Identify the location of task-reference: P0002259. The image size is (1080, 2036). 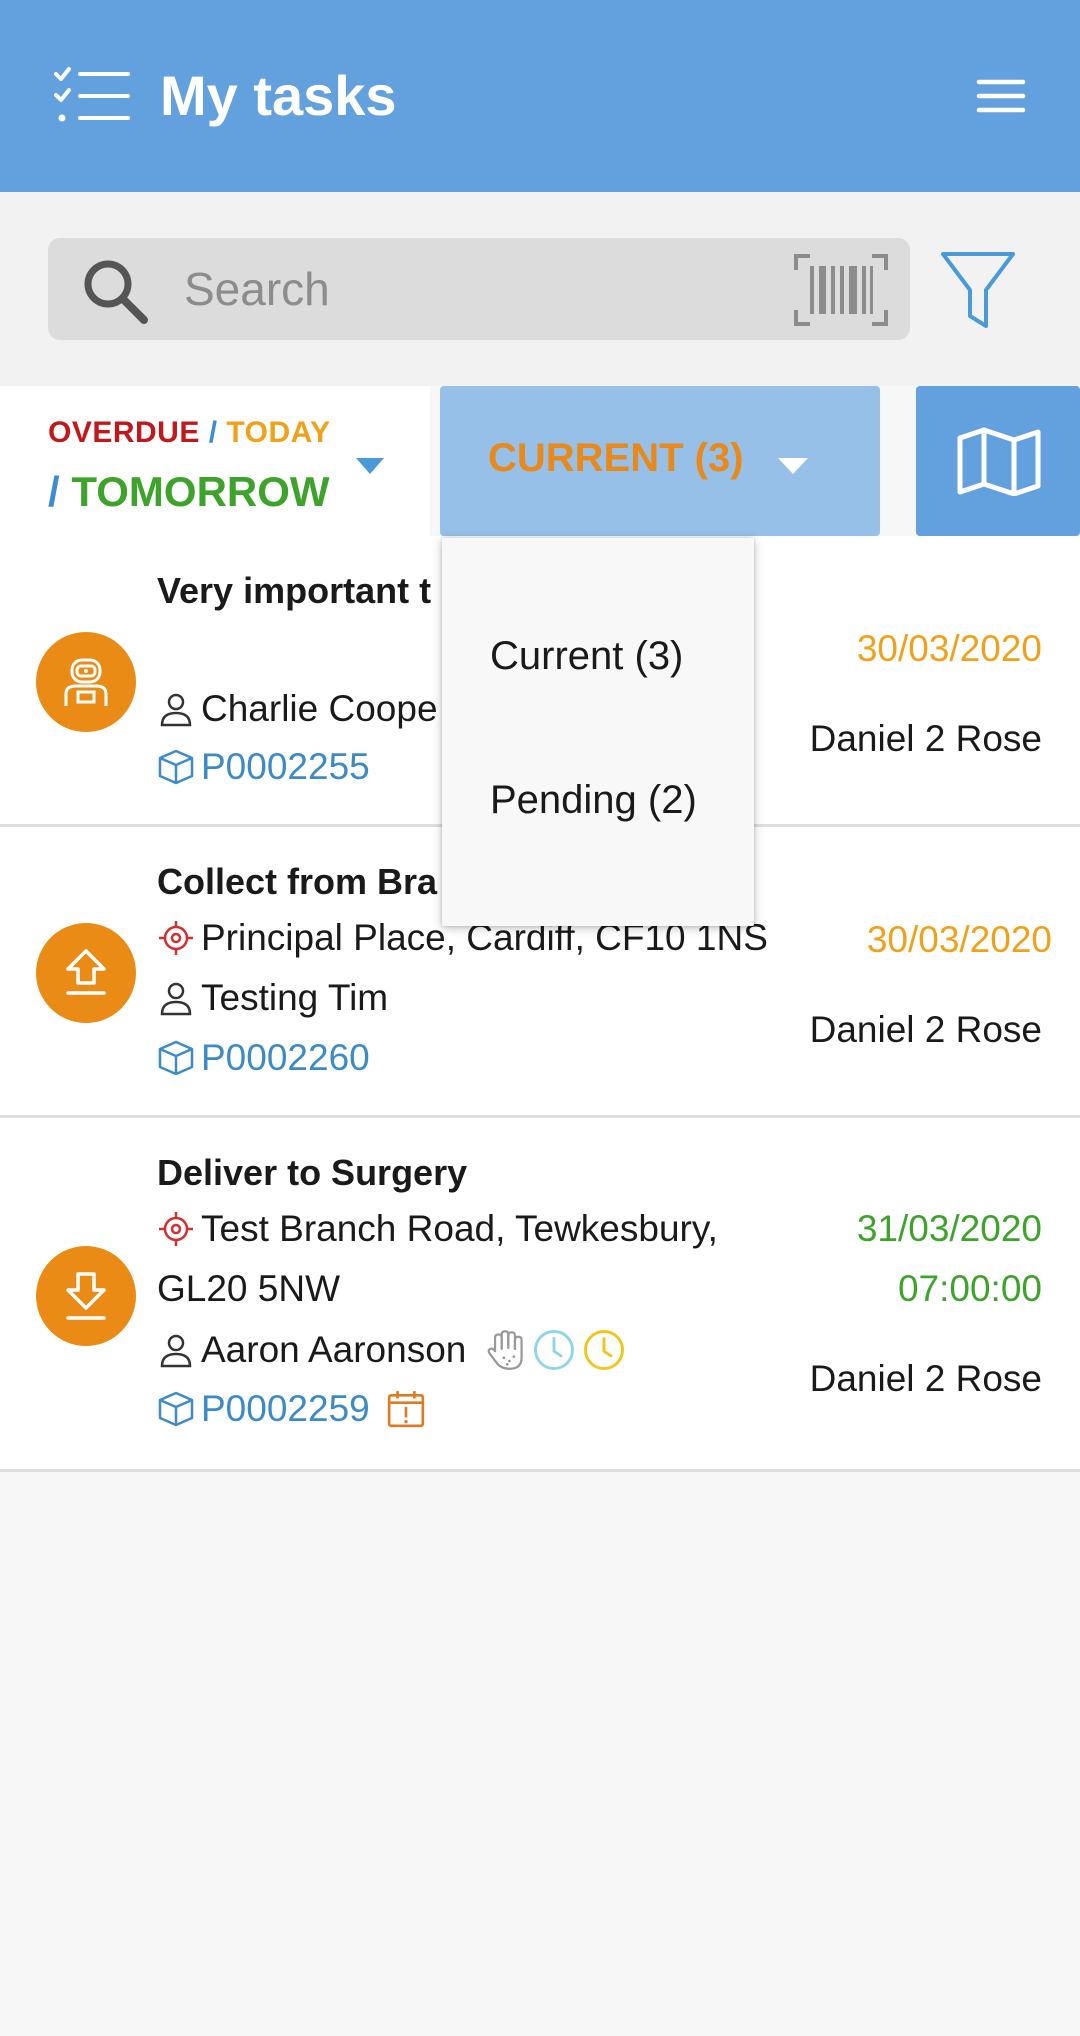
(294, 1409).